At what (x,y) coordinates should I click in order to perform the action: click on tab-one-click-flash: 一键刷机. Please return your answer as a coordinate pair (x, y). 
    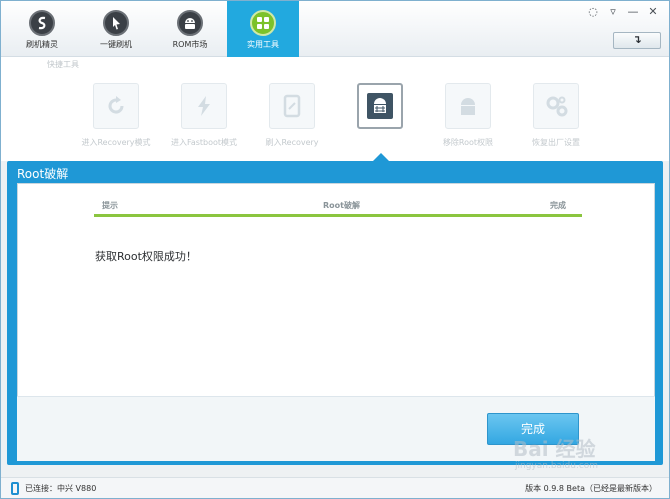
    Looking at the image, I should click on (116, 30).